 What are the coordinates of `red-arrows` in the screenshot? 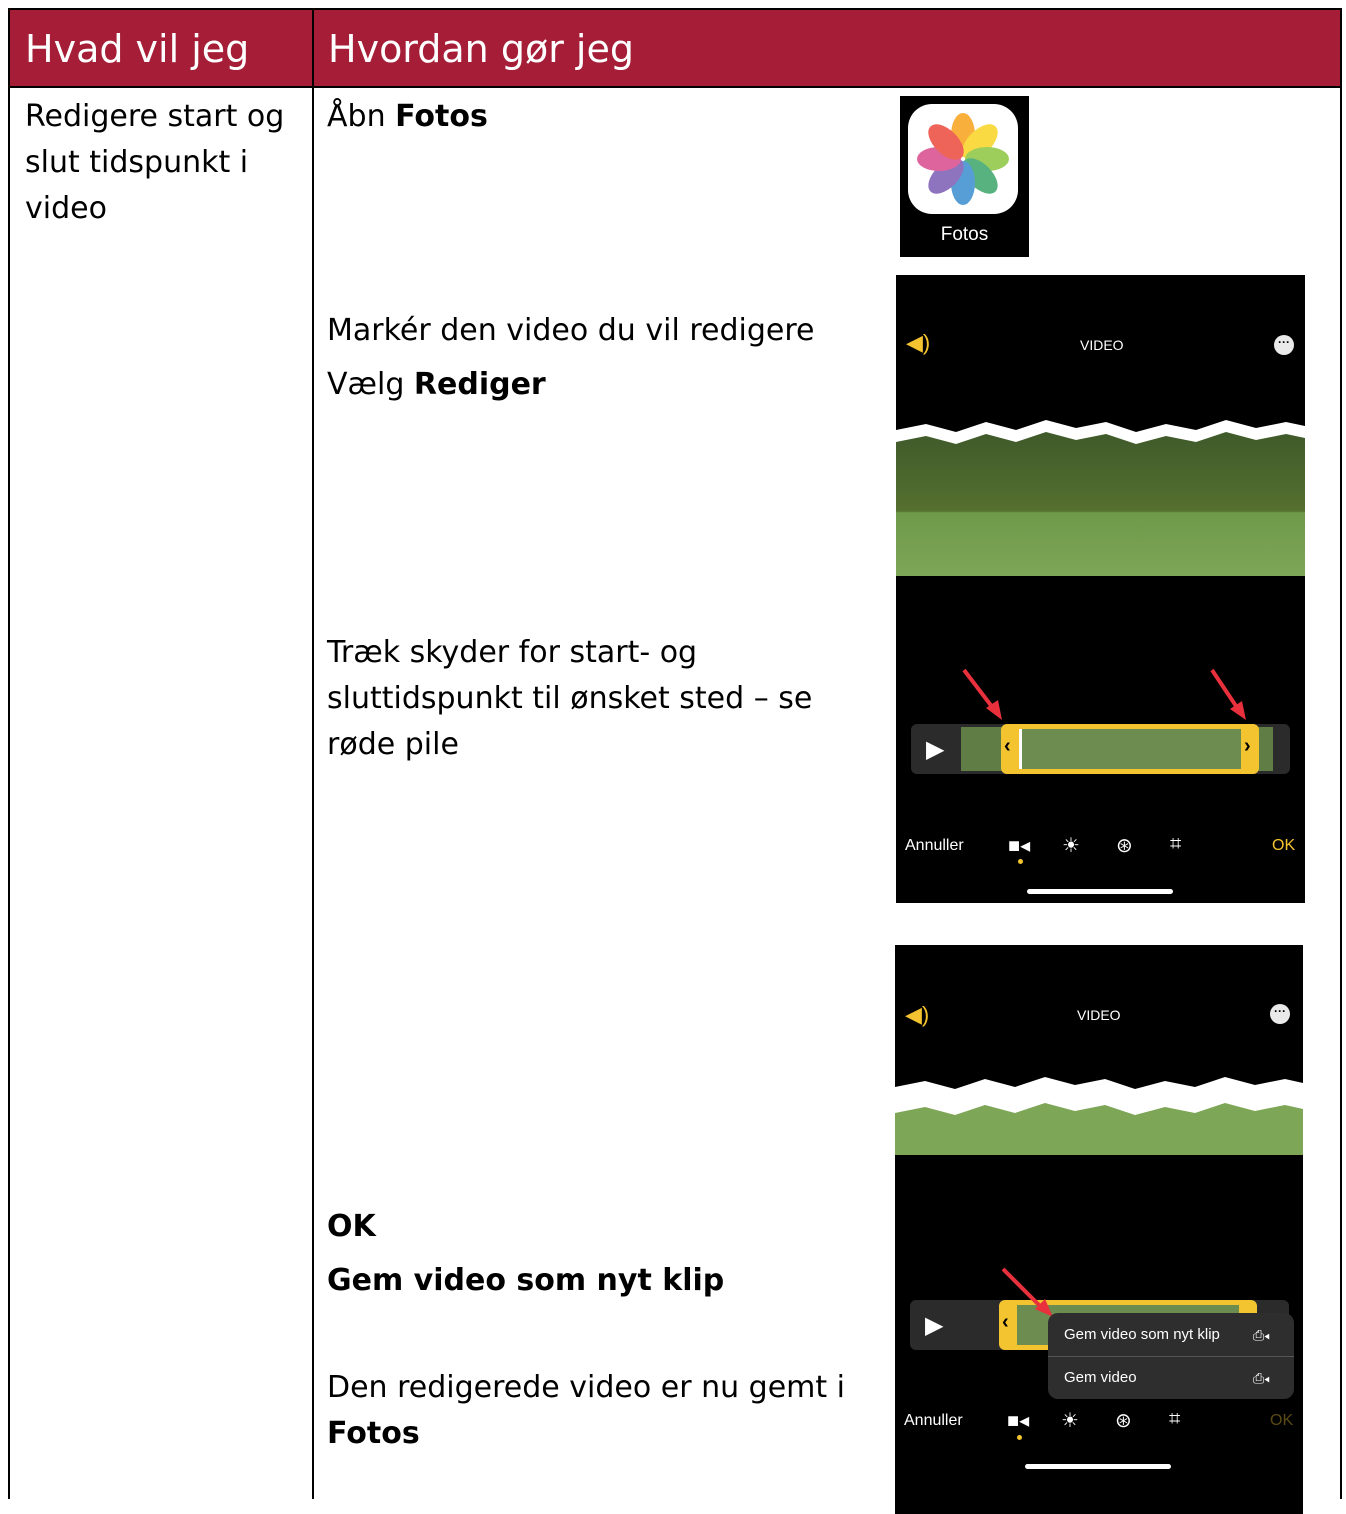 It's located at (1104, 694).